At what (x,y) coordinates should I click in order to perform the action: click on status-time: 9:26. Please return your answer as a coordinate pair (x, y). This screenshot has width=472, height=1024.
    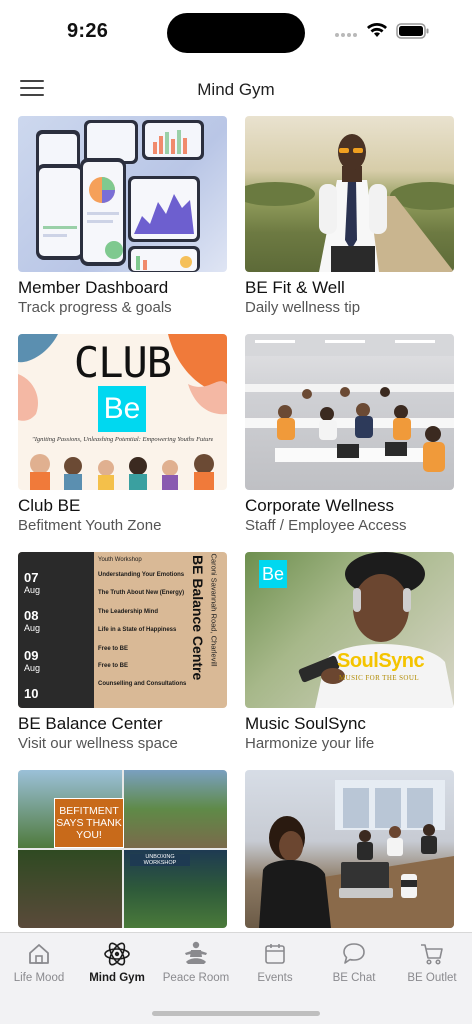
    Looking at the image, I should click on (88, 31).